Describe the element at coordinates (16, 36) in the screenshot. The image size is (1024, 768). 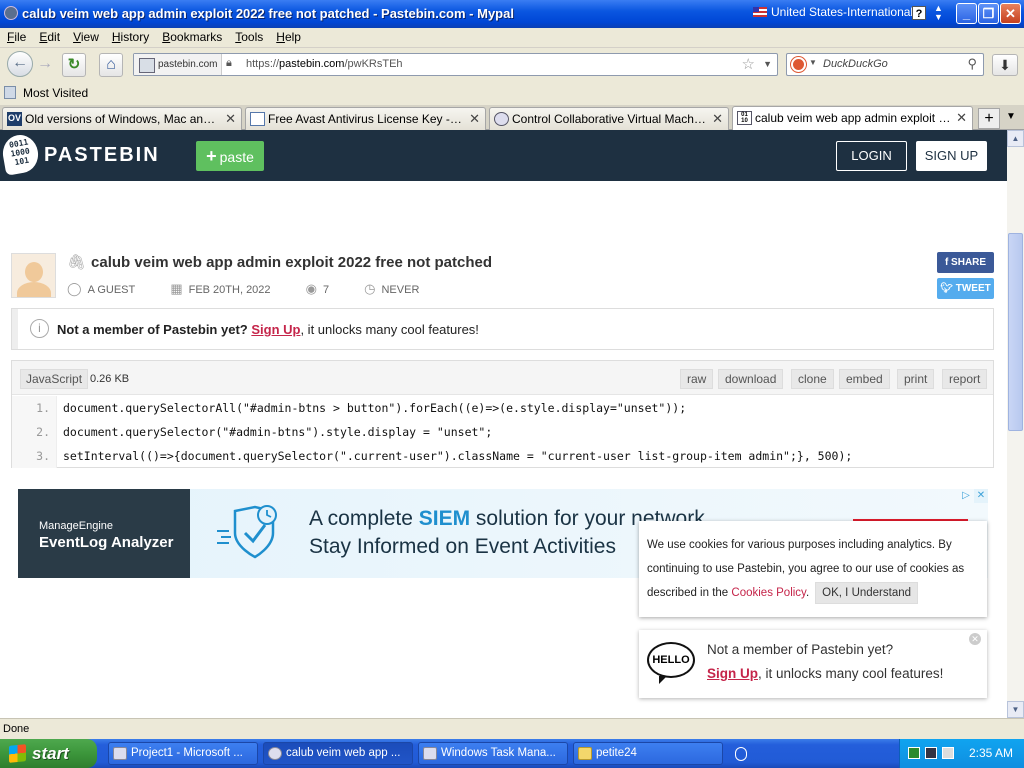
I see `menu-file: File` at that location.